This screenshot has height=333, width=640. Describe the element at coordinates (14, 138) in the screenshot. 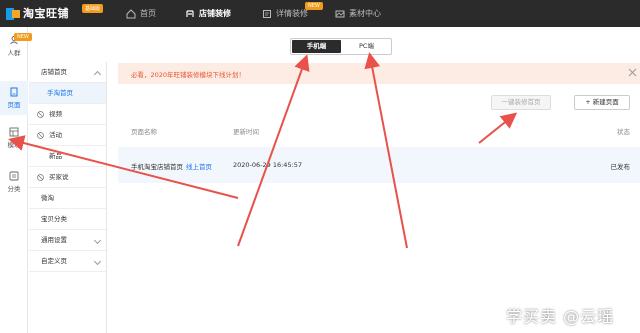

I see `rail-item-module: 模块` at that location.